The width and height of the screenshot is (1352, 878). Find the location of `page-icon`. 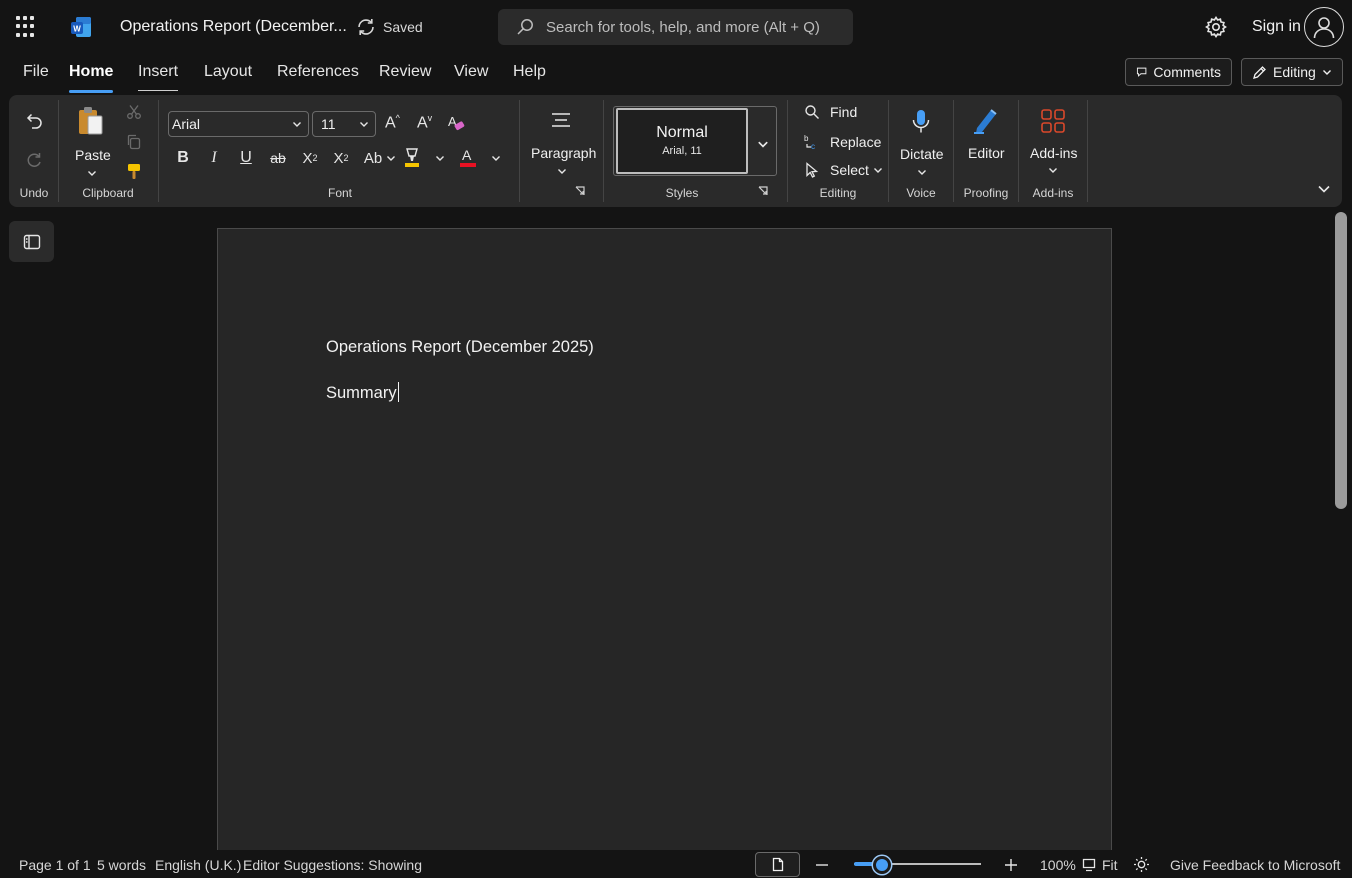

page-icon is located at coordinates (777, 864).